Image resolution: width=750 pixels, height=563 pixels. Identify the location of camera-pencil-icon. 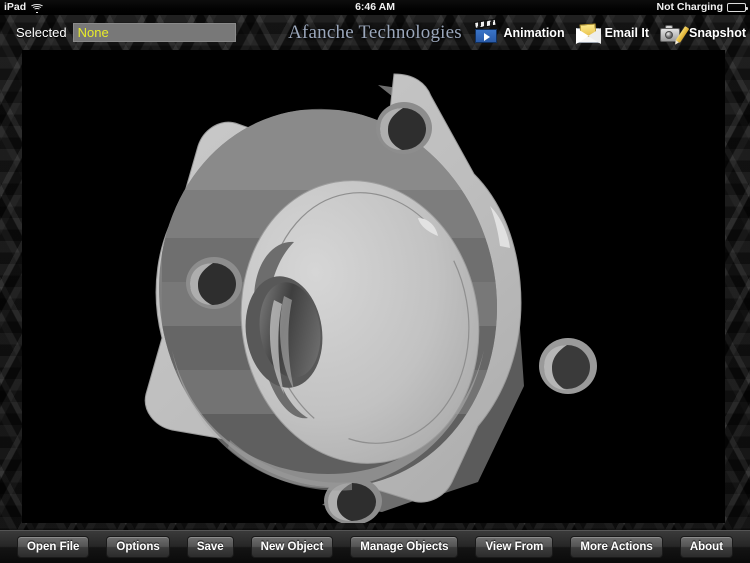
(674, 33).